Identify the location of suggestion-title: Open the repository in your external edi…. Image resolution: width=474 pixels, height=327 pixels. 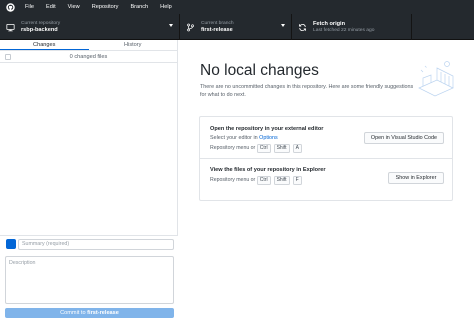
(267, 129).